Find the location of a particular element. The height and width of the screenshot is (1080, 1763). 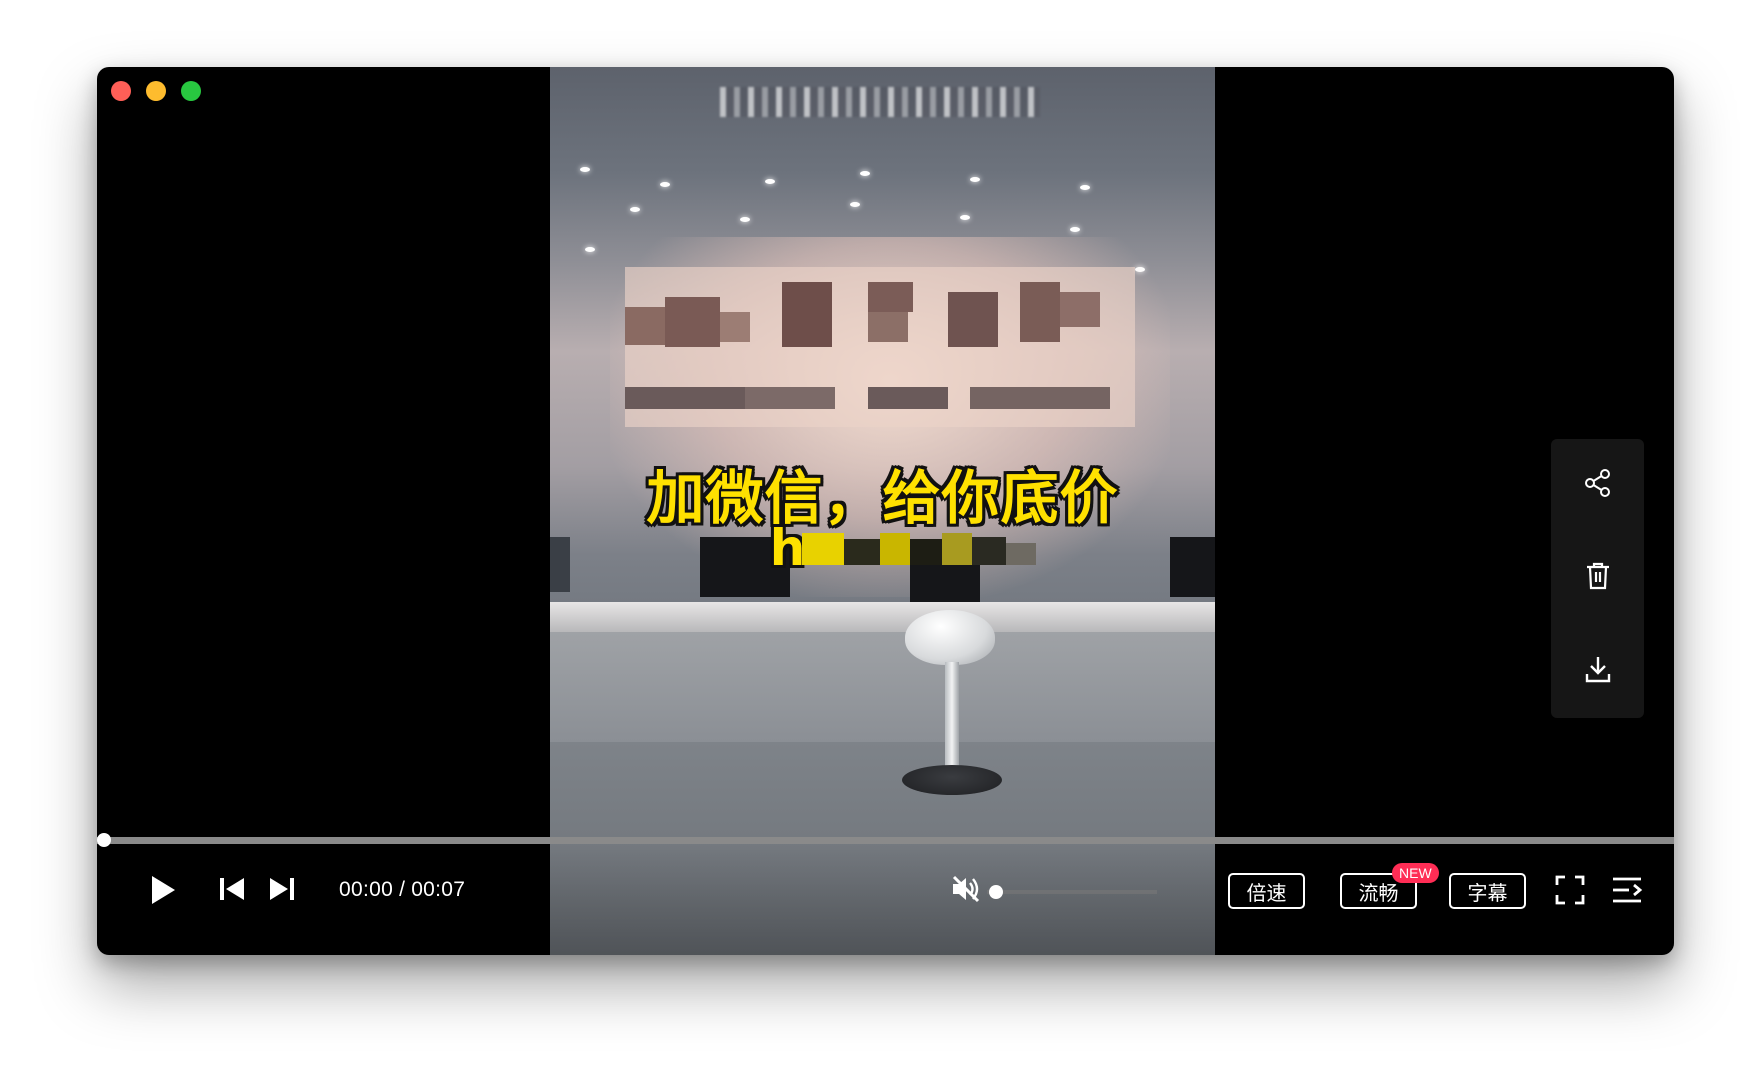

delete-button is located at coordinates (1598, 579).